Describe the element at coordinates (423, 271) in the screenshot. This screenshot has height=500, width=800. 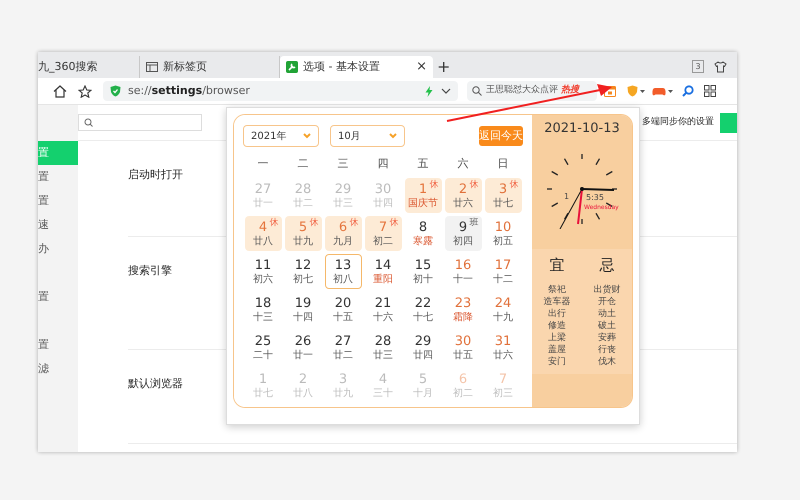
I see `calendar-day: 15 初十` at that location.